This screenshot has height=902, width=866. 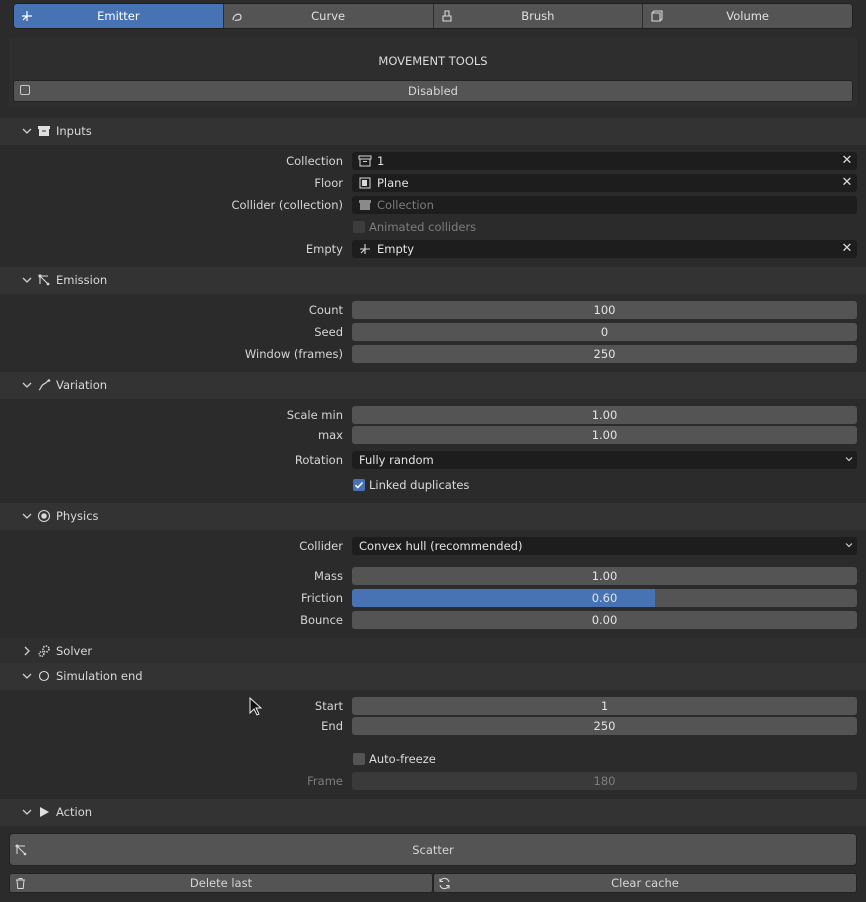 I want to click on mass-field: 1.00, so click(x=604, y=576).